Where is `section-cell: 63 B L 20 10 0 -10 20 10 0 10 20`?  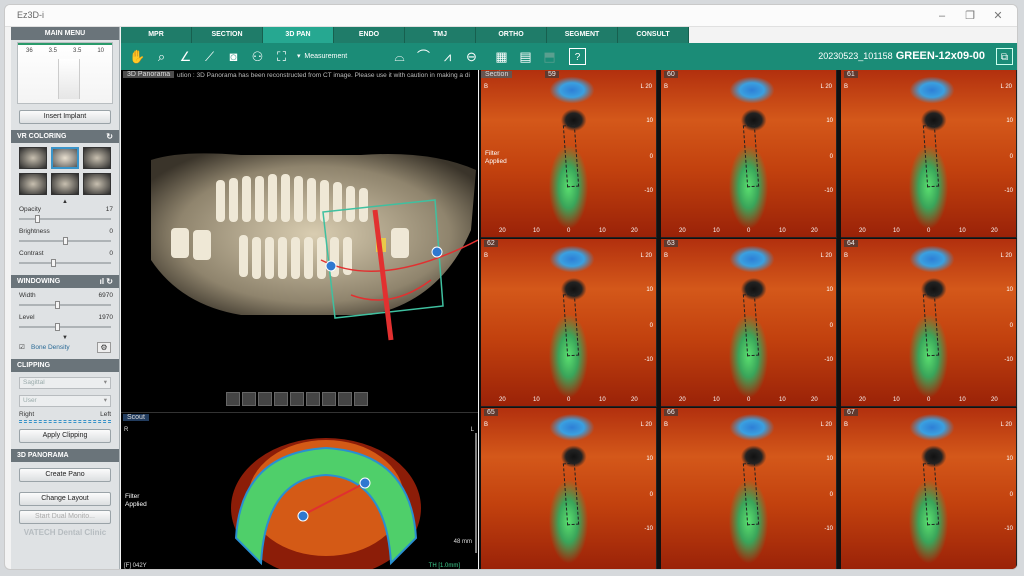 section-cell: 63 B L 20 10 0 -10 20 10 0 10 20 is located at coordinates (749, 323).